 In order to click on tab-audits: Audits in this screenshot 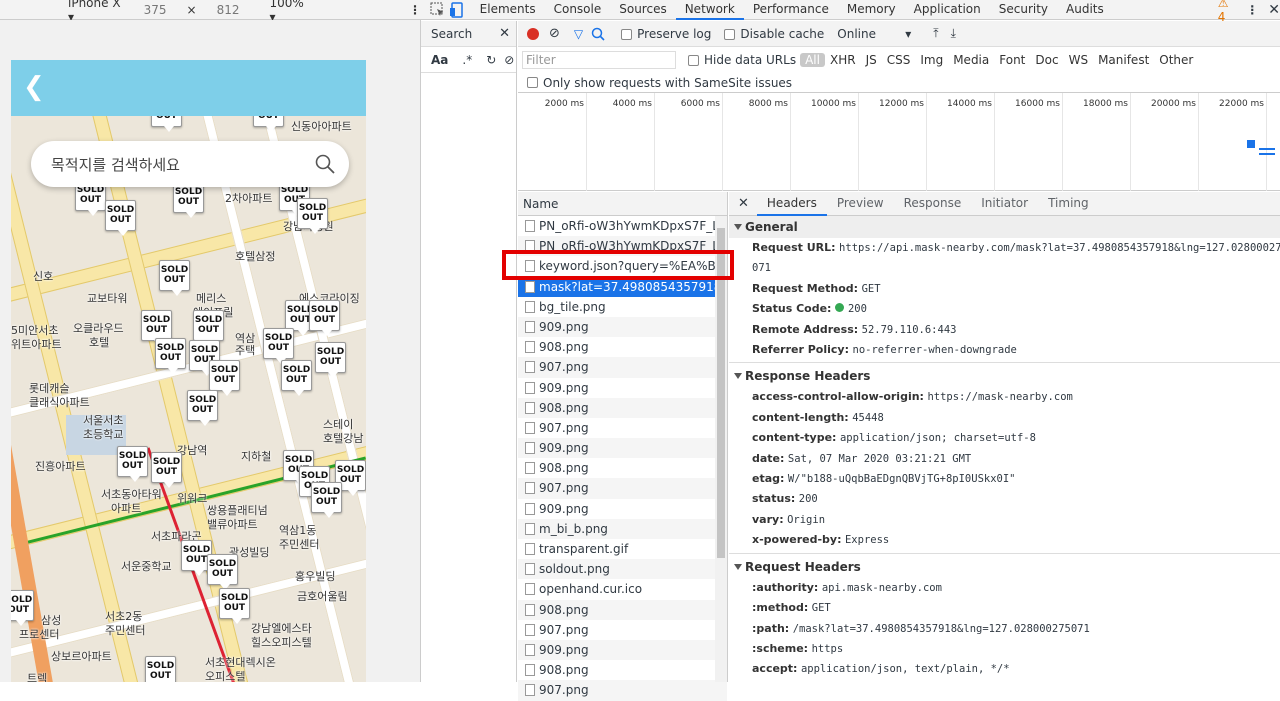, I will do `click(1085, 10)`.